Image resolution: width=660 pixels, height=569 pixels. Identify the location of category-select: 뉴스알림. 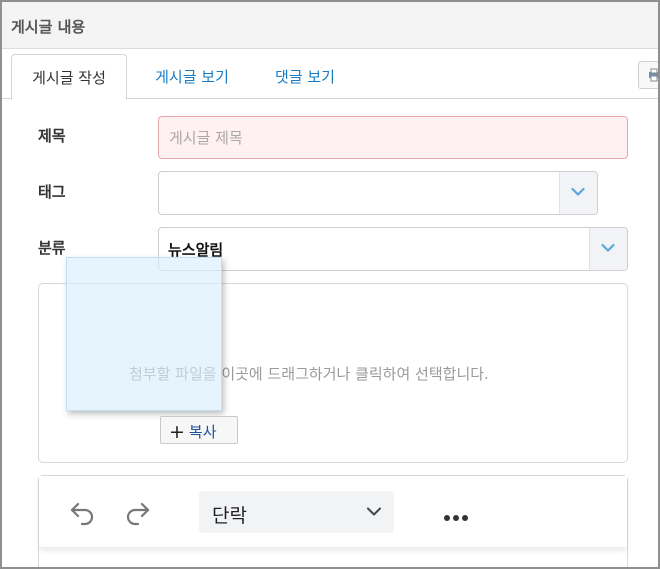
(393, 249).